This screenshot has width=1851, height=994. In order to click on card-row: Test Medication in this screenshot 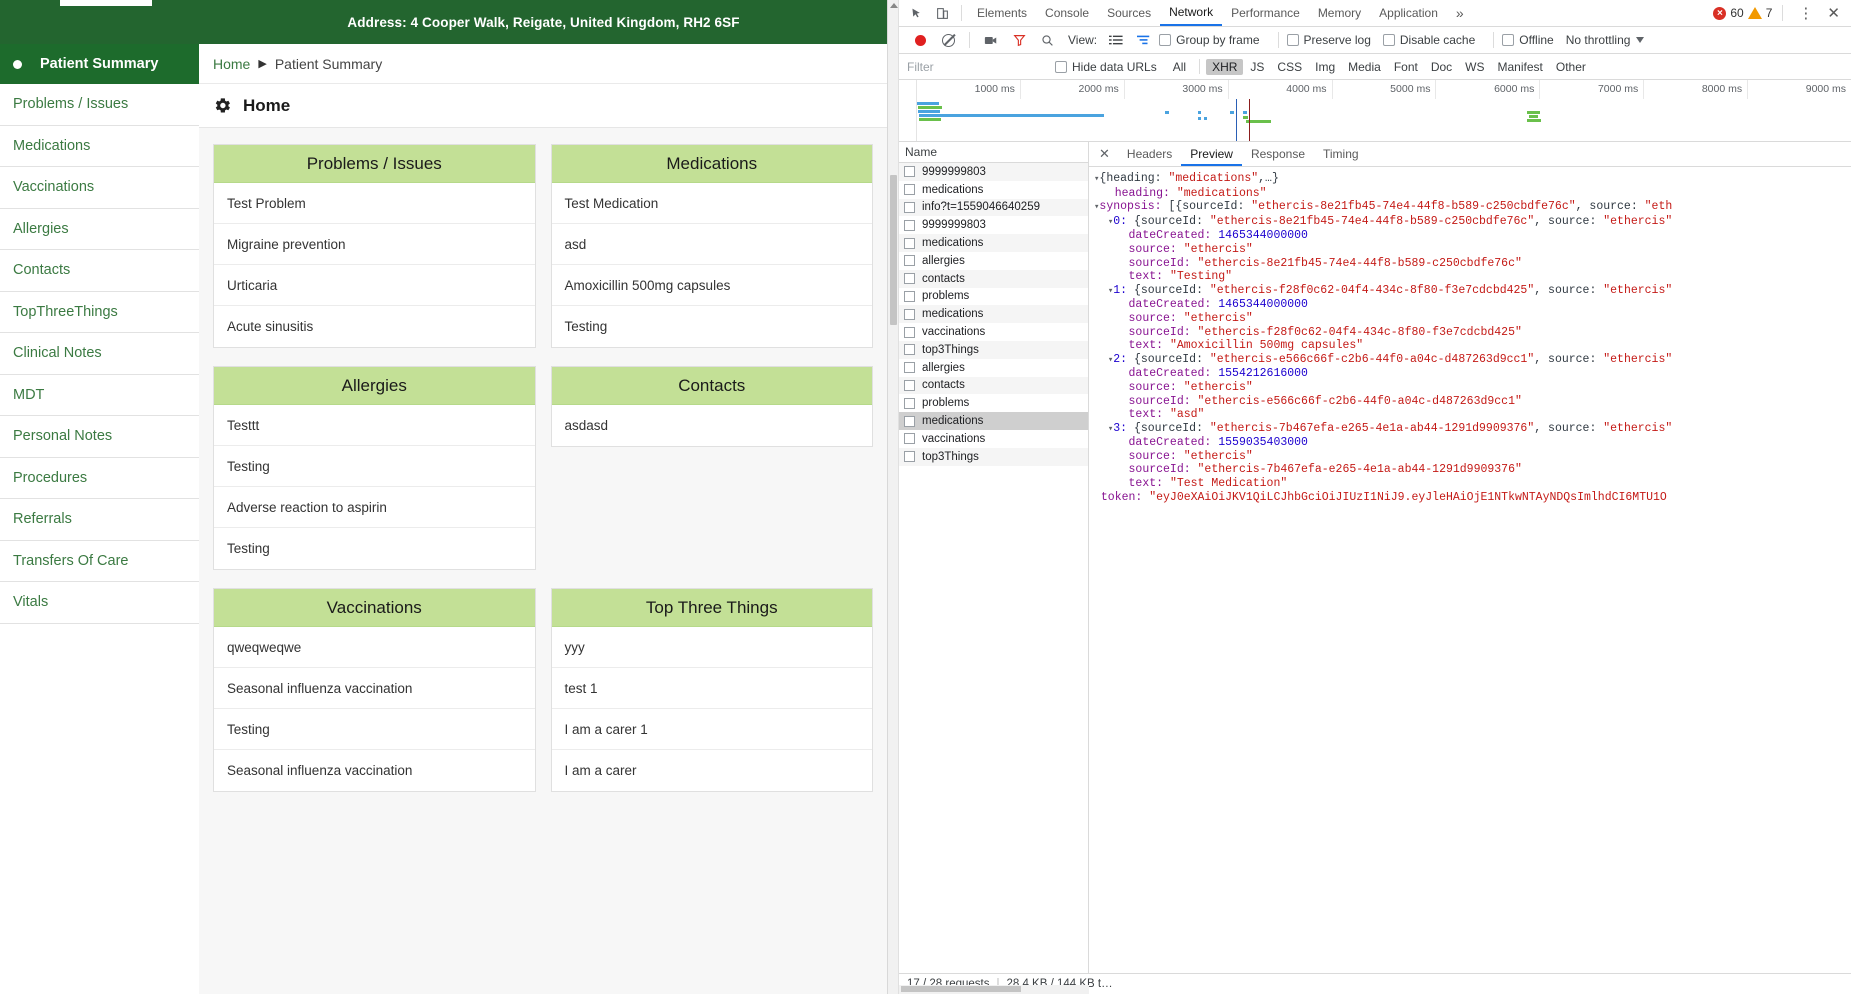, I will do `click(711, 203)`.